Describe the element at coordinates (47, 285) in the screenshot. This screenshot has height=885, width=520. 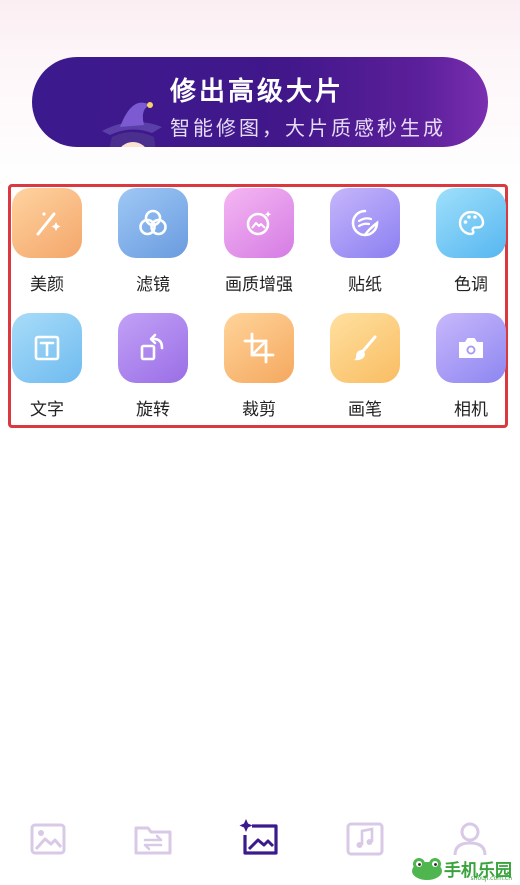
I see `tool-label: 美颜` at that location.